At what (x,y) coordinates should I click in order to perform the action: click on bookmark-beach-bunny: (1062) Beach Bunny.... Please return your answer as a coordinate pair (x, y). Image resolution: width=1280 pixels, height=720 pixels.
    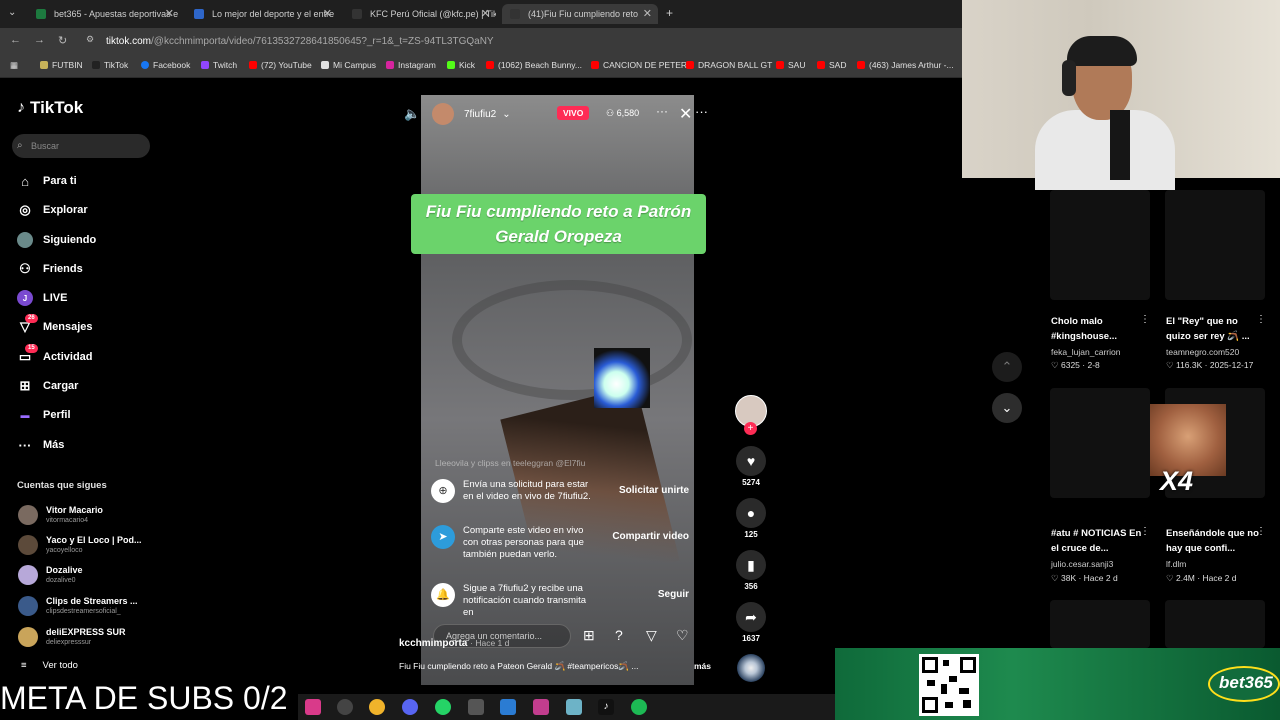
    Looking at the image, I should click on (534, 65).